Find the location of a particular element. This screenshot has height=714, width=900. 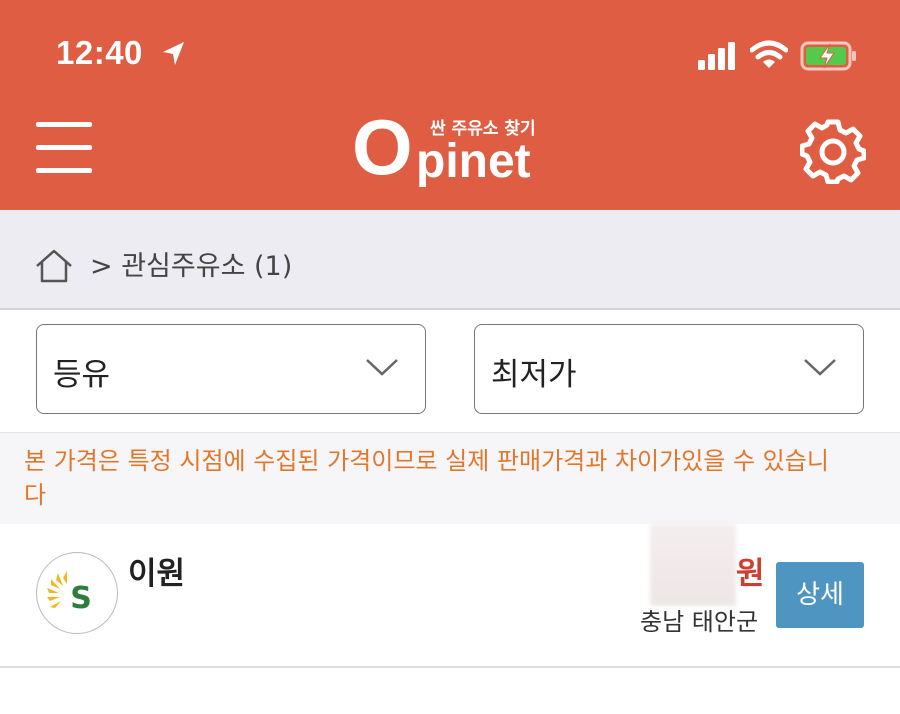

logo-wordmark: pinet is located at coordinates (473, 161).